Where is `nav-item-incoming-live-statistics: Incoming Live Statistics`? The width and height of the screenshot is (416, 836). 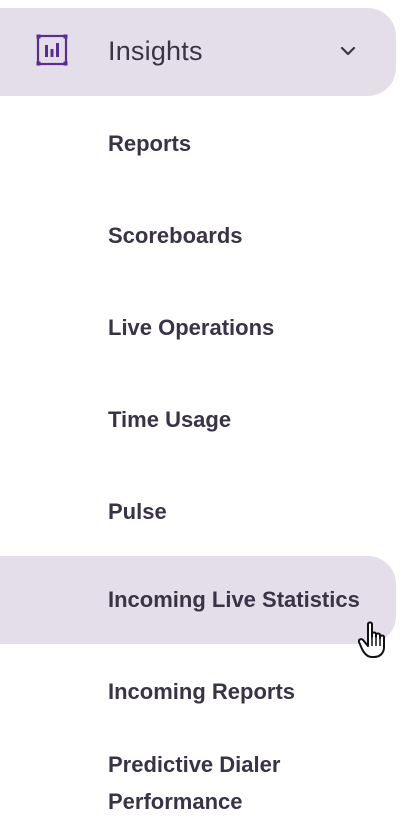 nav-item-incoming-live-statistics: Incoming Live Statistics is located at coordinates (198, 600).